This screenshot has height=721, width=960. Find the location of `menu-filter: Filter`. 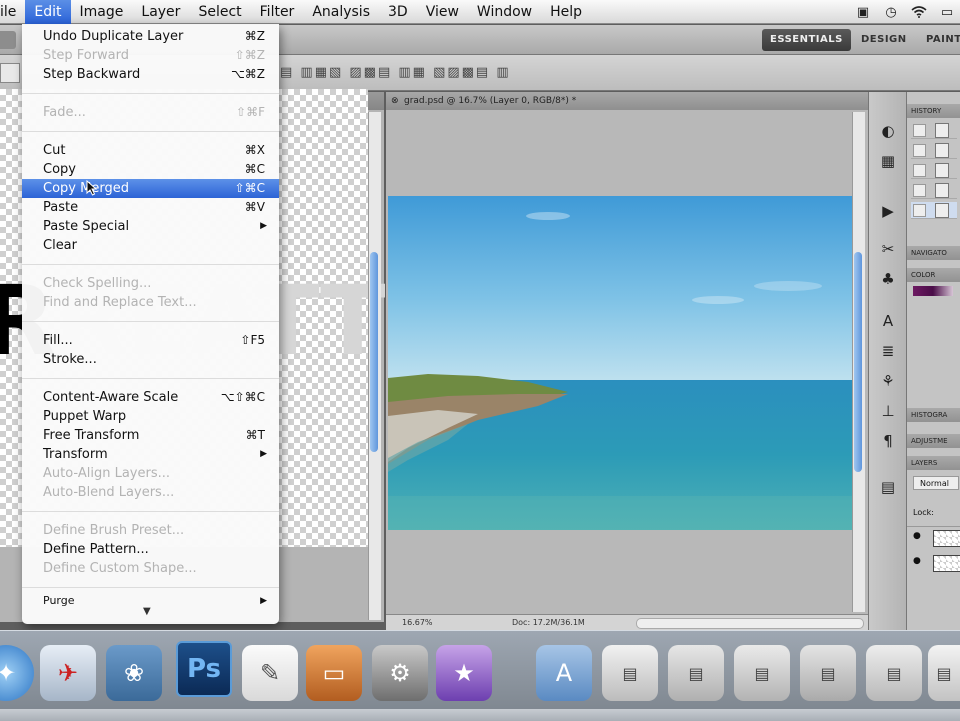

menu-filter: Filter is located at coordinates (277, 12).